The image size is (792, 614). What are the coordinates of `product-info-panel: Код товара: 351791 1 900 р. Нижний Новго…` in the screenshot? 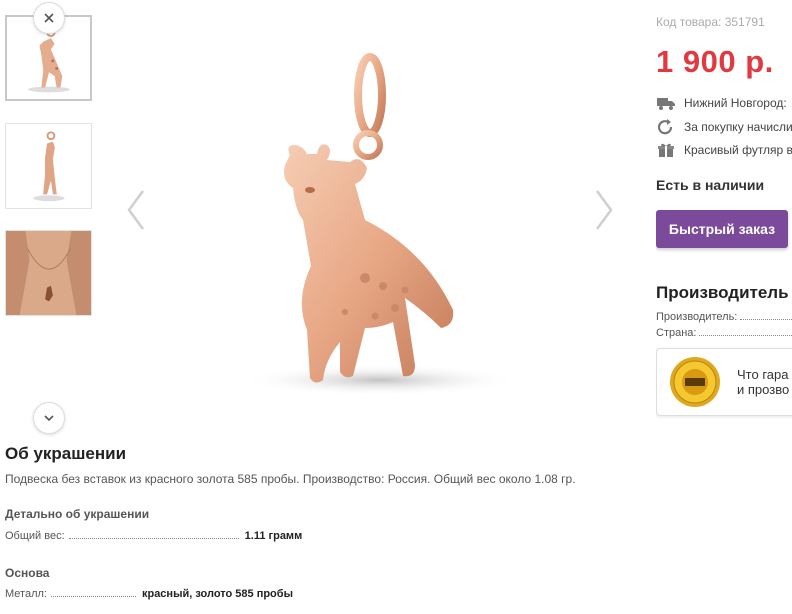 It's located at (724, 215).